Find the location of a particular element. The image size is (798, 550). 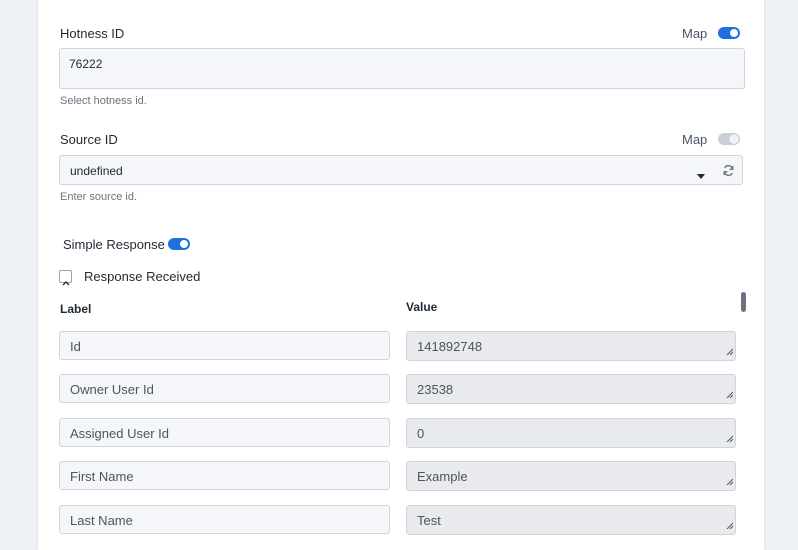

table-row-value: 0 is located at coordinates (571, 433).